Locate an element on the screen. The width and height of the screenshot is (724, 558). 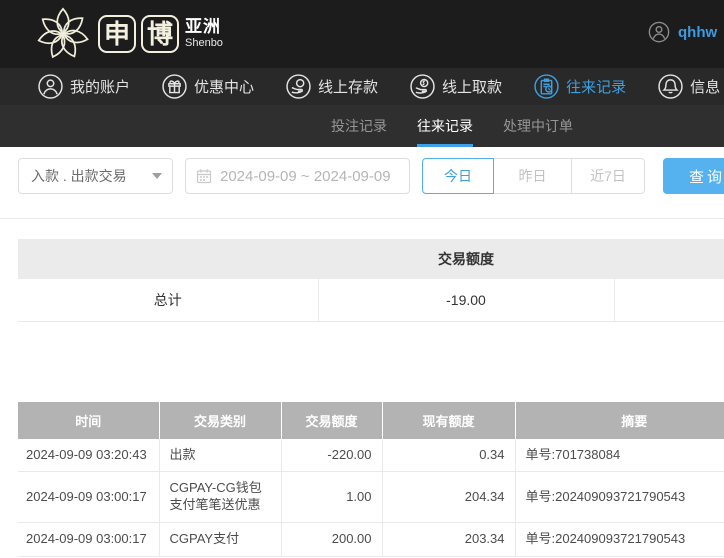
nav-label: 我的账户 is located at coordinates (100, 87).